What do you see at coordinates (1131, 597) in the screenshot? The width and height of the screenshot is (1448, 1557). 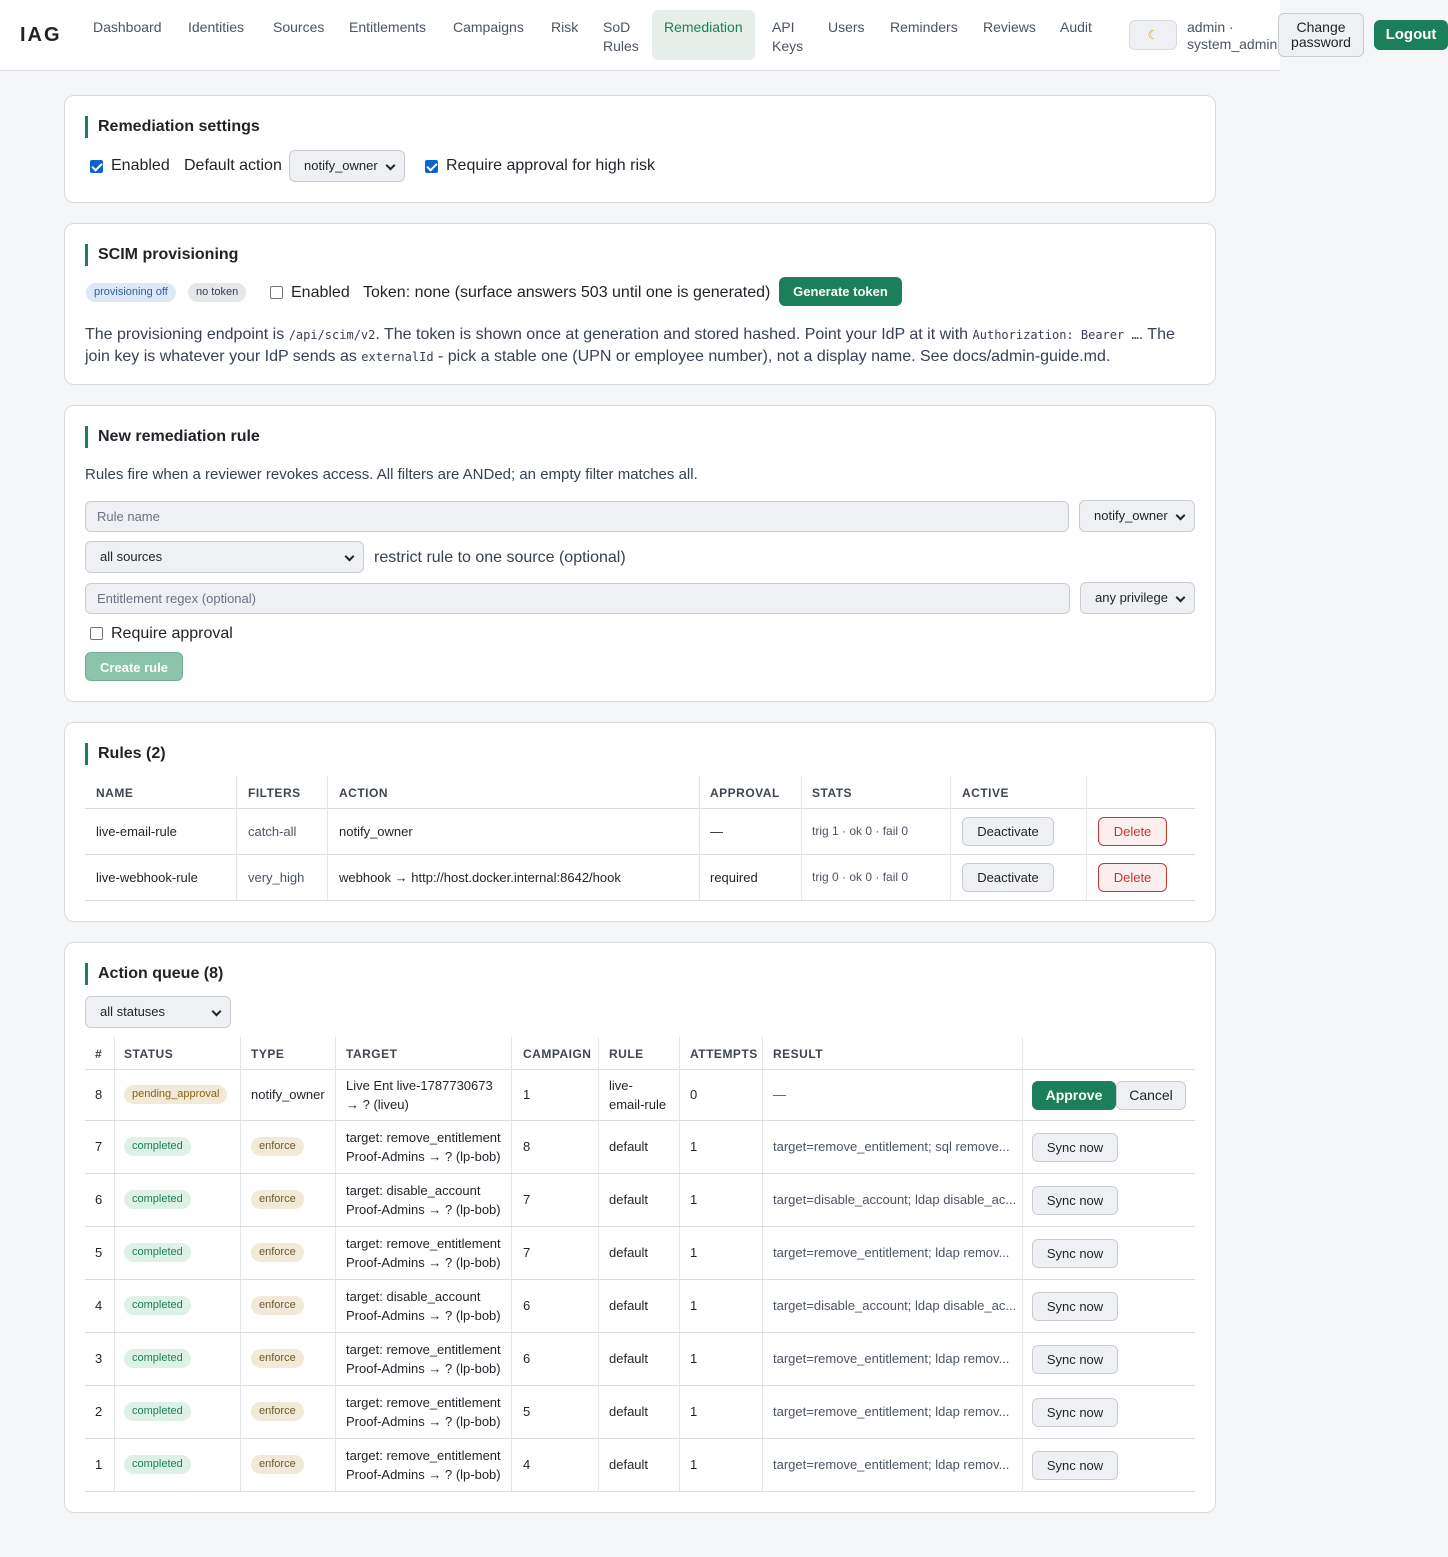 I see `privilege-value: any privilege` at bounding box center [1131, 597].